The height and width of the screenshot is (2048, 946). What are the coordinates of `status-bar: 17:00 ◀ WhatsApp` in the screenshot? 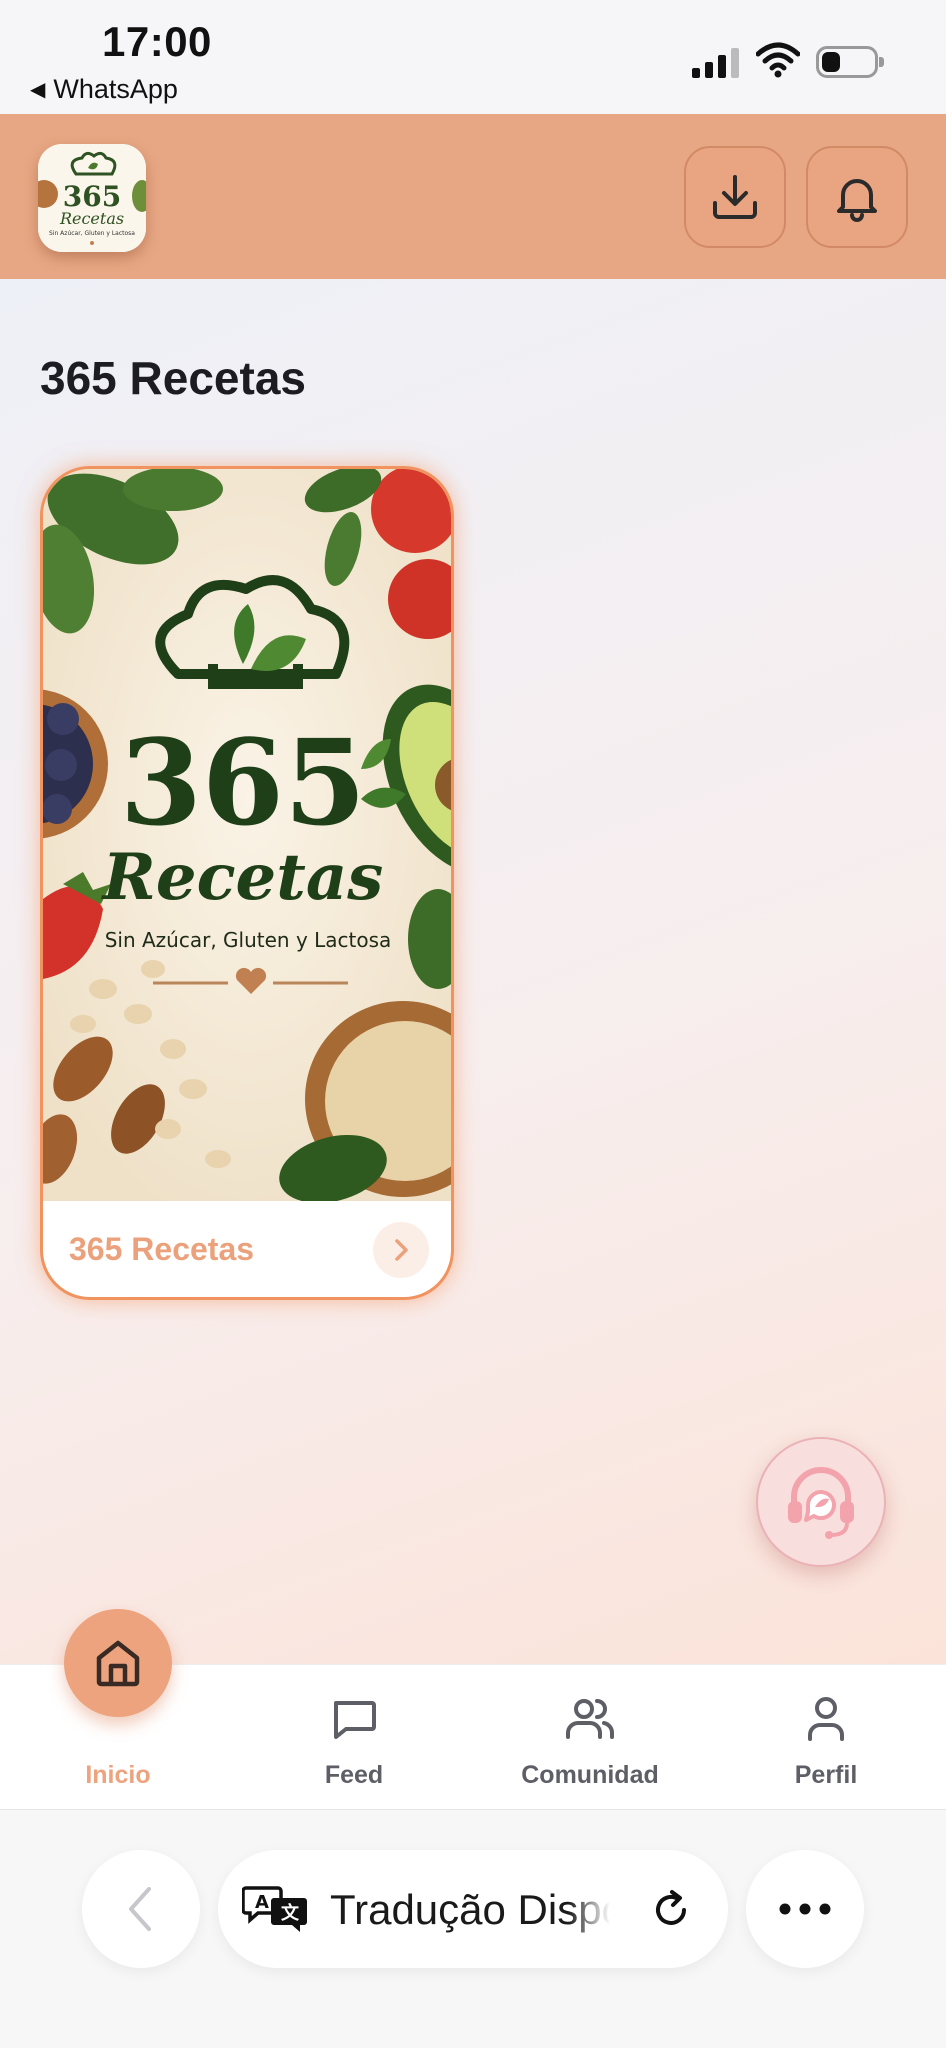 It's located at (473, 57).